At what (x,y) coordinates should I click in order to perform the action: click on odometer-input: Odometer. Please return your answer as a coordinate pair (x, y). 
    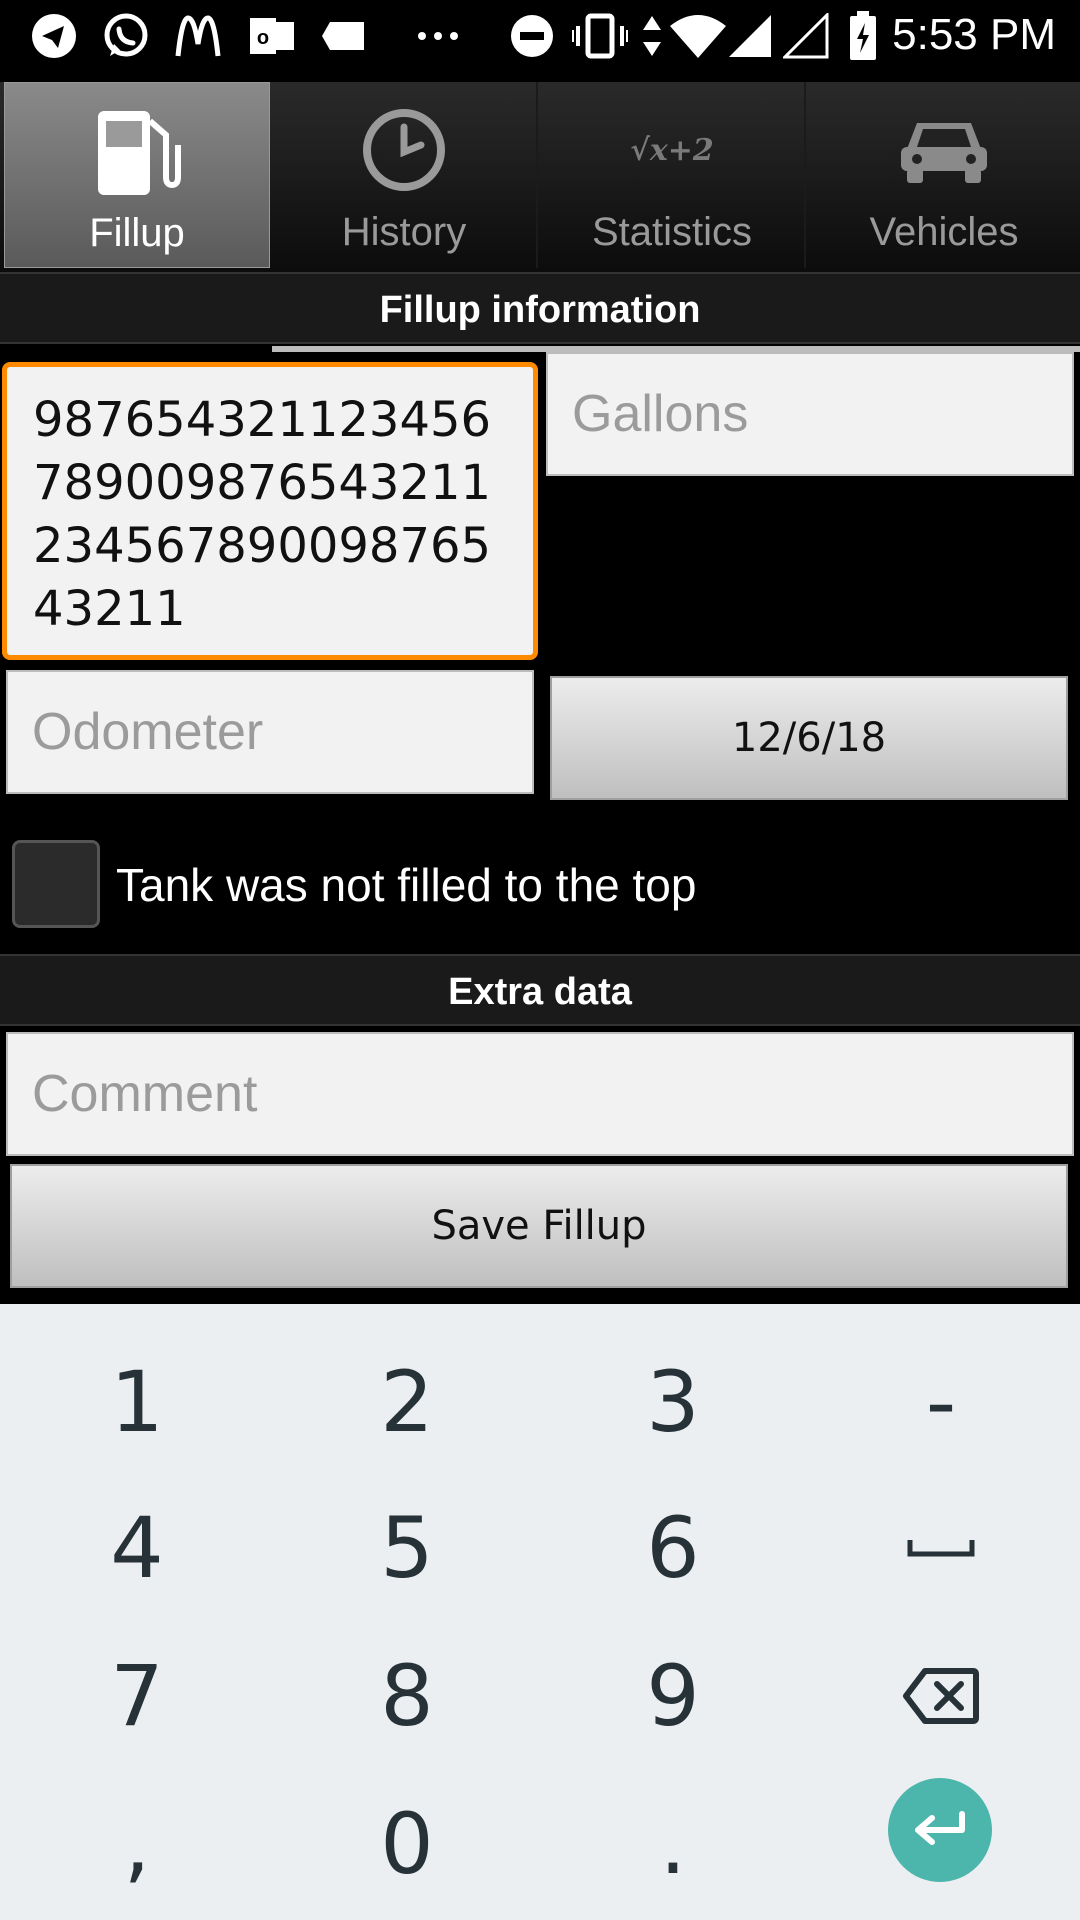
    Looking at the image, I should click on (270, 732).